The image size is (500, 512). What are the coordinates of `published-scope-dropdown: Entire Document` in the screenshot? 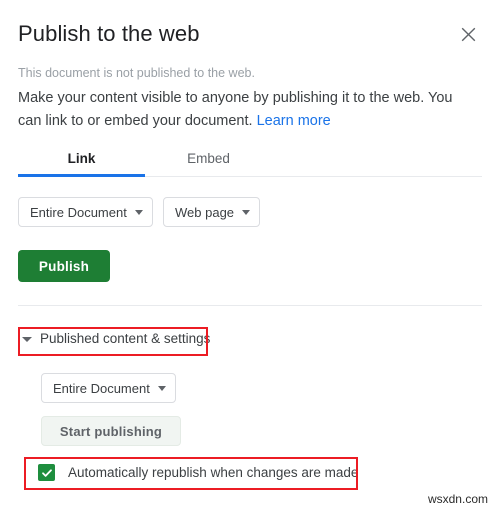 It's located at (108, 388).